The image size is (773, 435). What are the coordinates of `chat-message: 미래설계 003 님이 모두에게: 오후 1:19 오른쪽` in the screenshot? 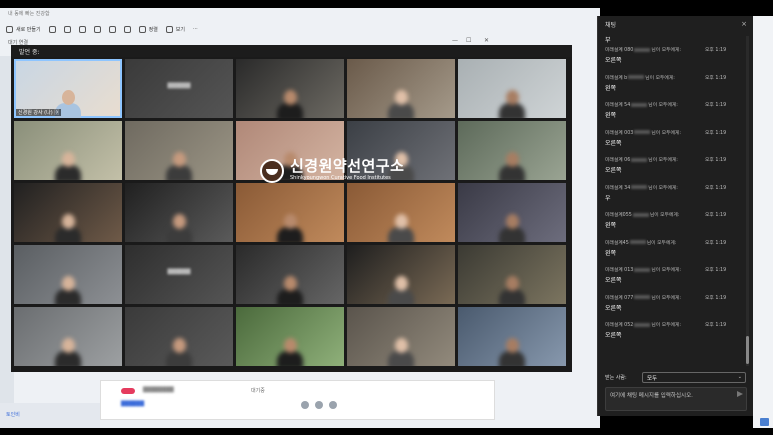 It's located at (674, 143).